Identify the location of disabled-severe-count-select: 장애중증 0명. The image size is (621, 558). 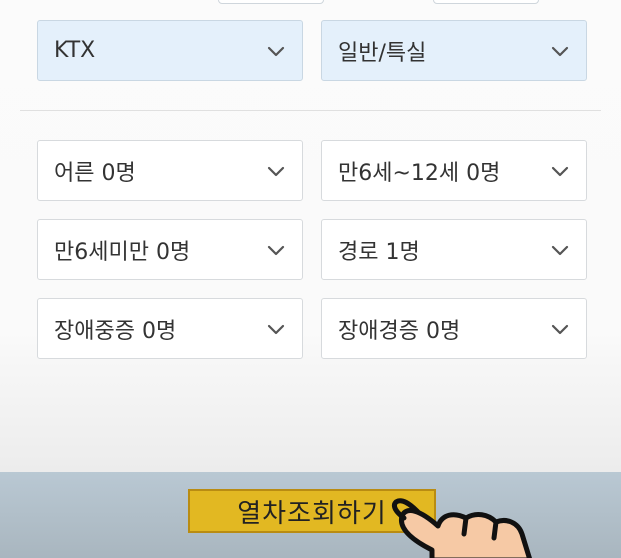
(170, 328).